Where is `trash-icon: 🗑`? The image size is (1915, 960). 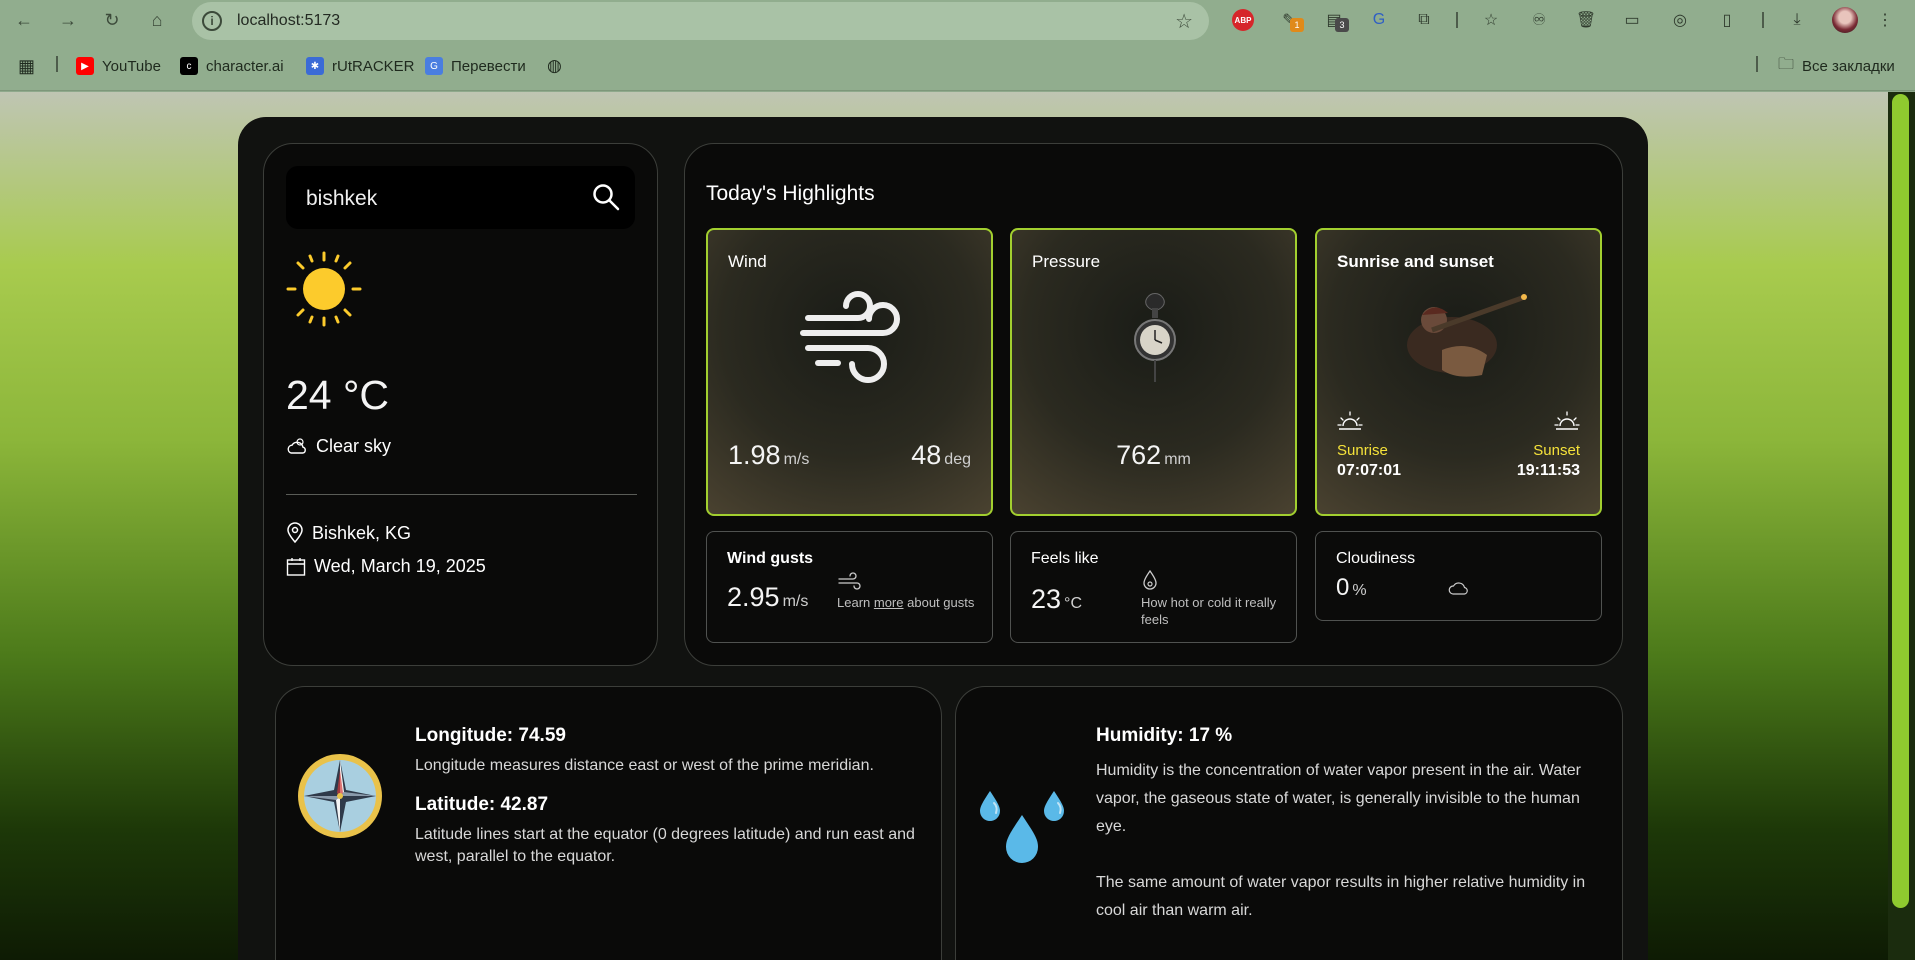 trash-icon: 🗑 is located at coordinates (1586, 20).